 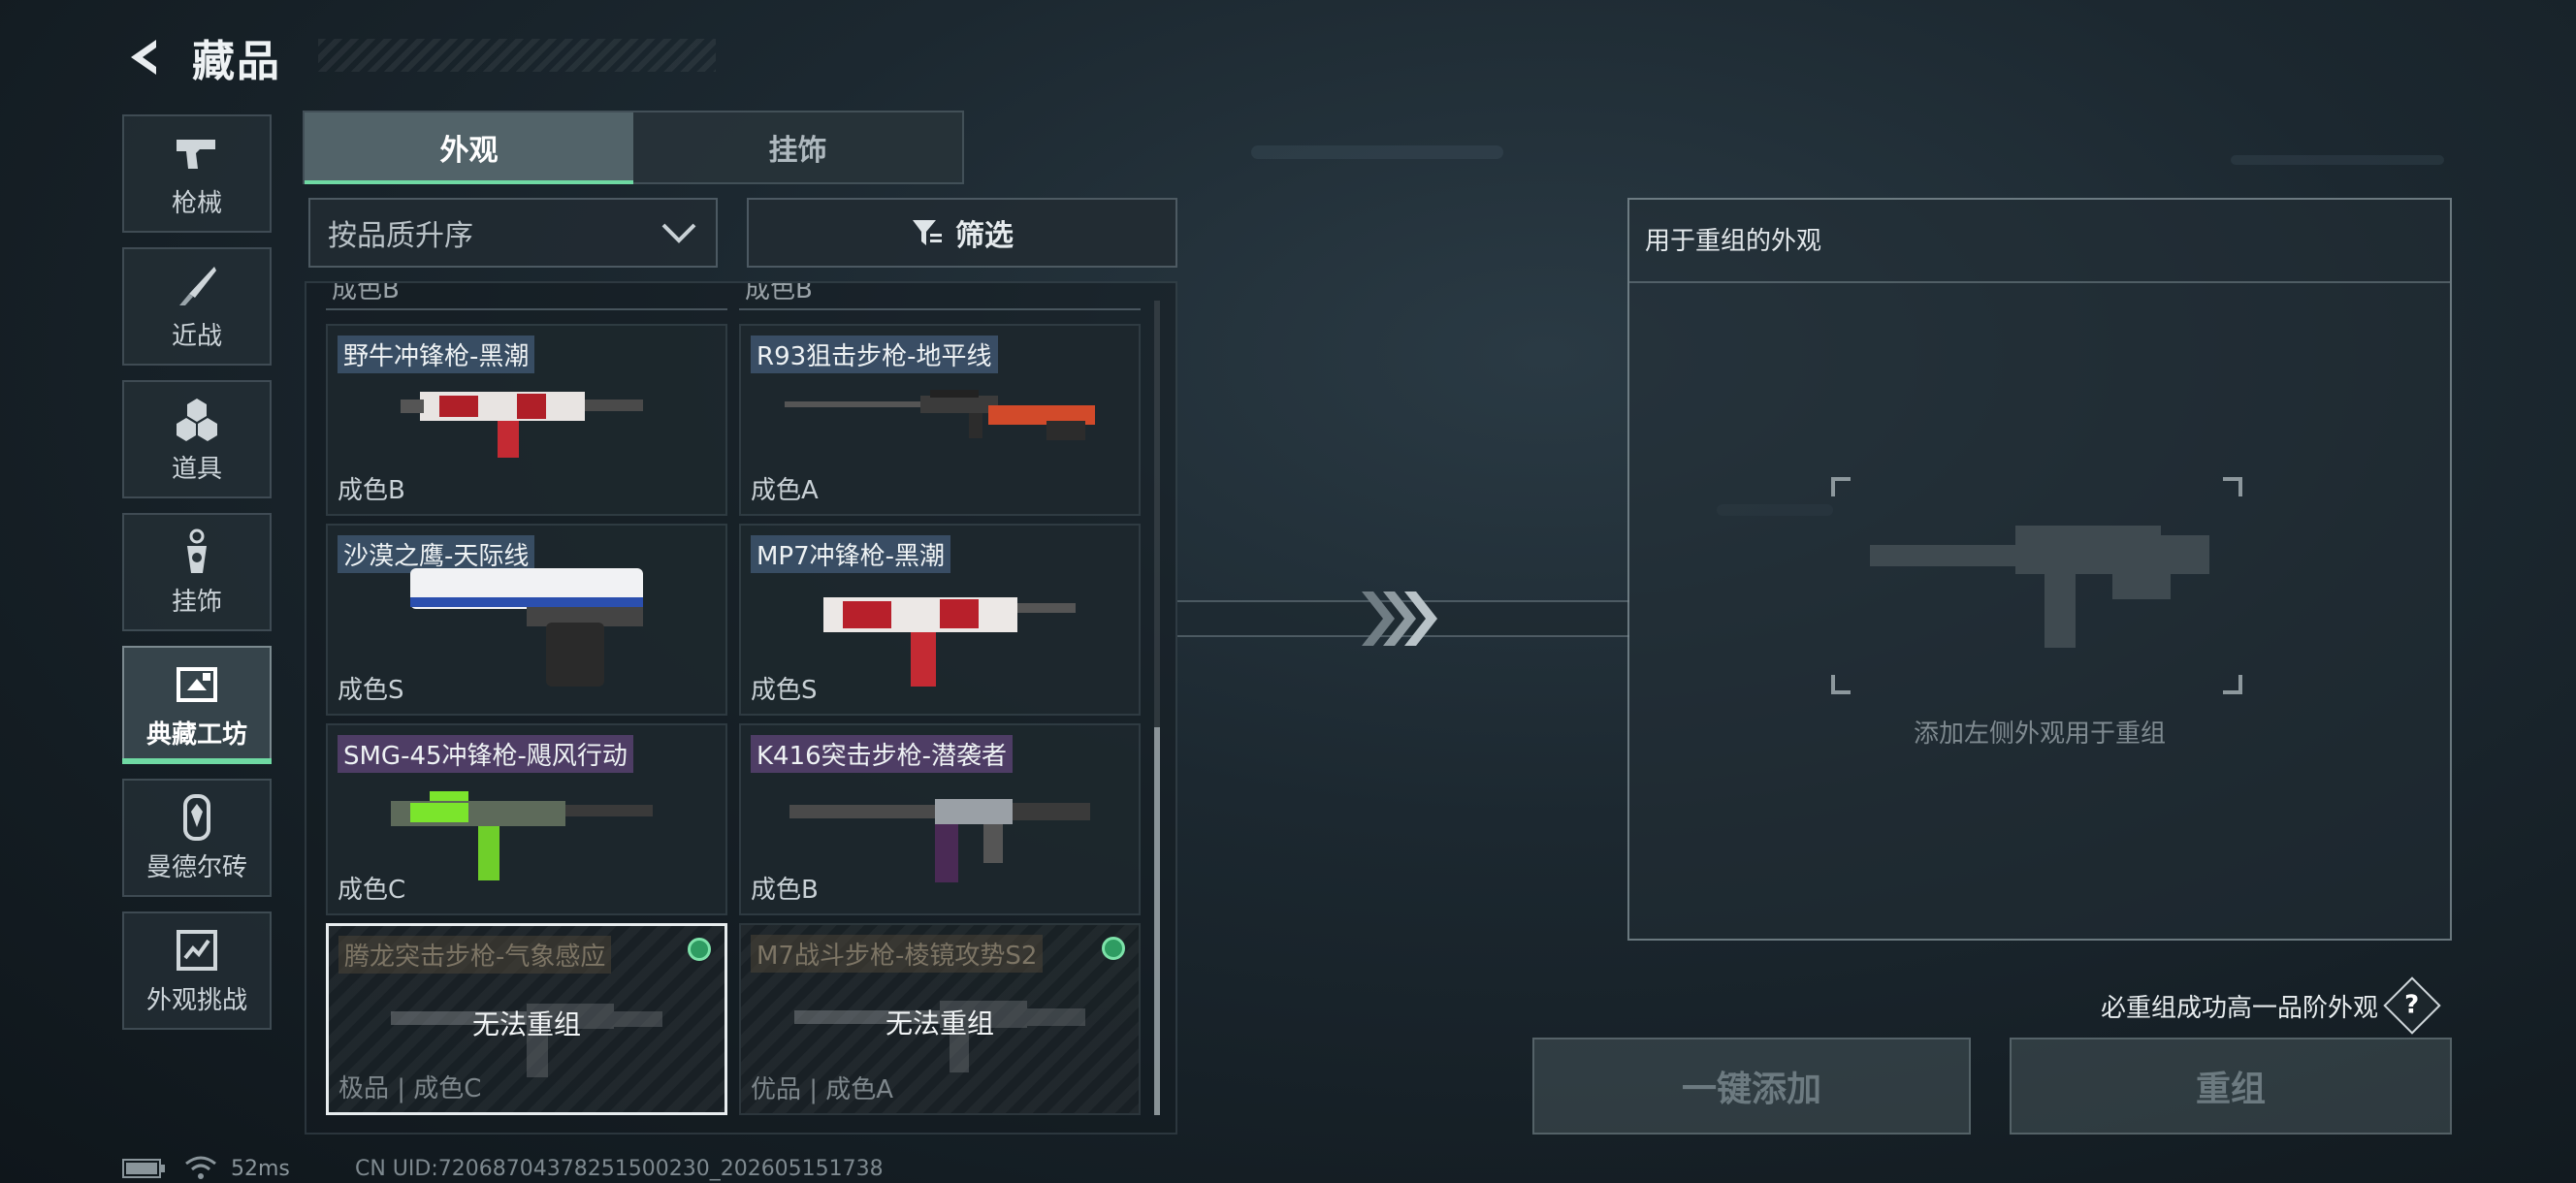 What do you see at coordinates (785, 490) in the screenshot?
I see `card-grade: 成色A` at bounding box center [785, 490].